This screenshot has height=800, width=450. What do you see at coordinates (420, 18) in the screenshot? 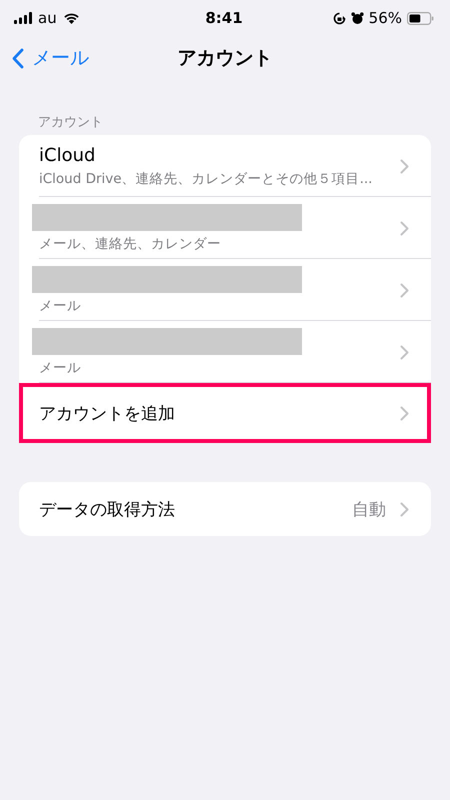
I see `battery-icon` at bounding box center [420, 18].